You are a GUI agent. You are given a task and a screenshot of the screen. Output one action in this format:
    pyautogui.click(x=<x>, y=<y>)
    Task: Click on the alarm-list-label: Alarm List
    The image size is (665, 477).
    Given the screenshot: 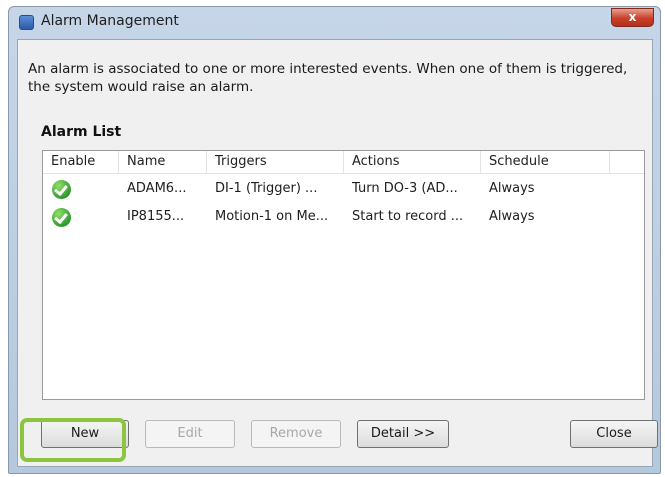 What is the action you would take?
    pyautogui.click(x=81, y=132)
    